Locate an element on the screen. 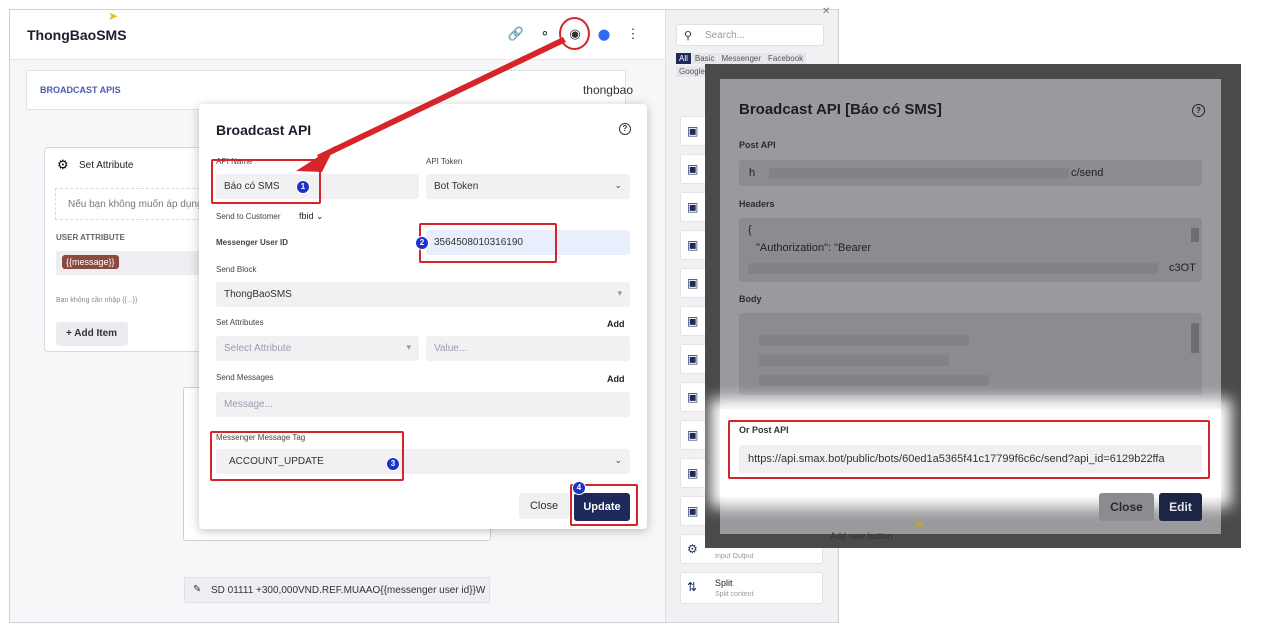 This screenshot has height=632, width=1283. post-api-input: h c/send is located at coordinates (970, 173).